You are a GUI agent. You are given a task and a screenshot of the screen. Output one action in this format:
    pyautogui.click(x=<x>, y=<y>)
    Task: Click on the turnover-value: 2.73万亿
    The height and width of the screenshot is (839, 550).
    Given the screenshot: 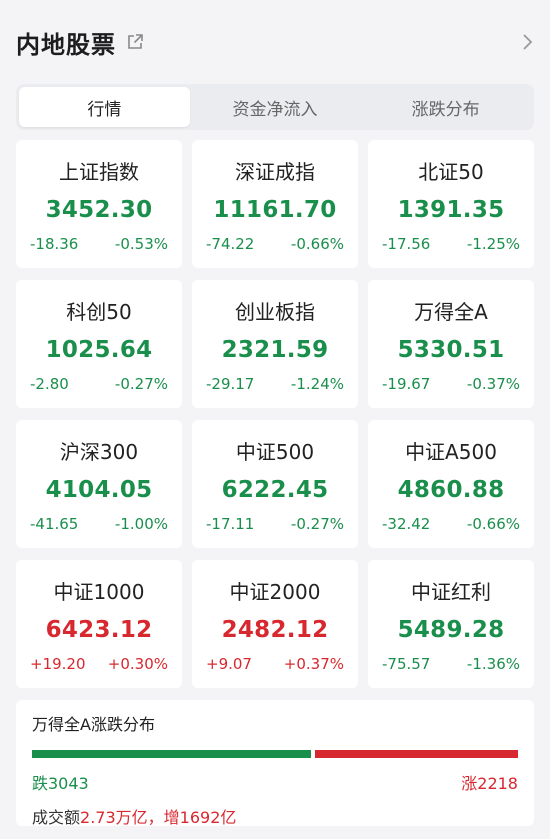 What is the action you would take?
    pyautogui.click(x=114, y=817)
    